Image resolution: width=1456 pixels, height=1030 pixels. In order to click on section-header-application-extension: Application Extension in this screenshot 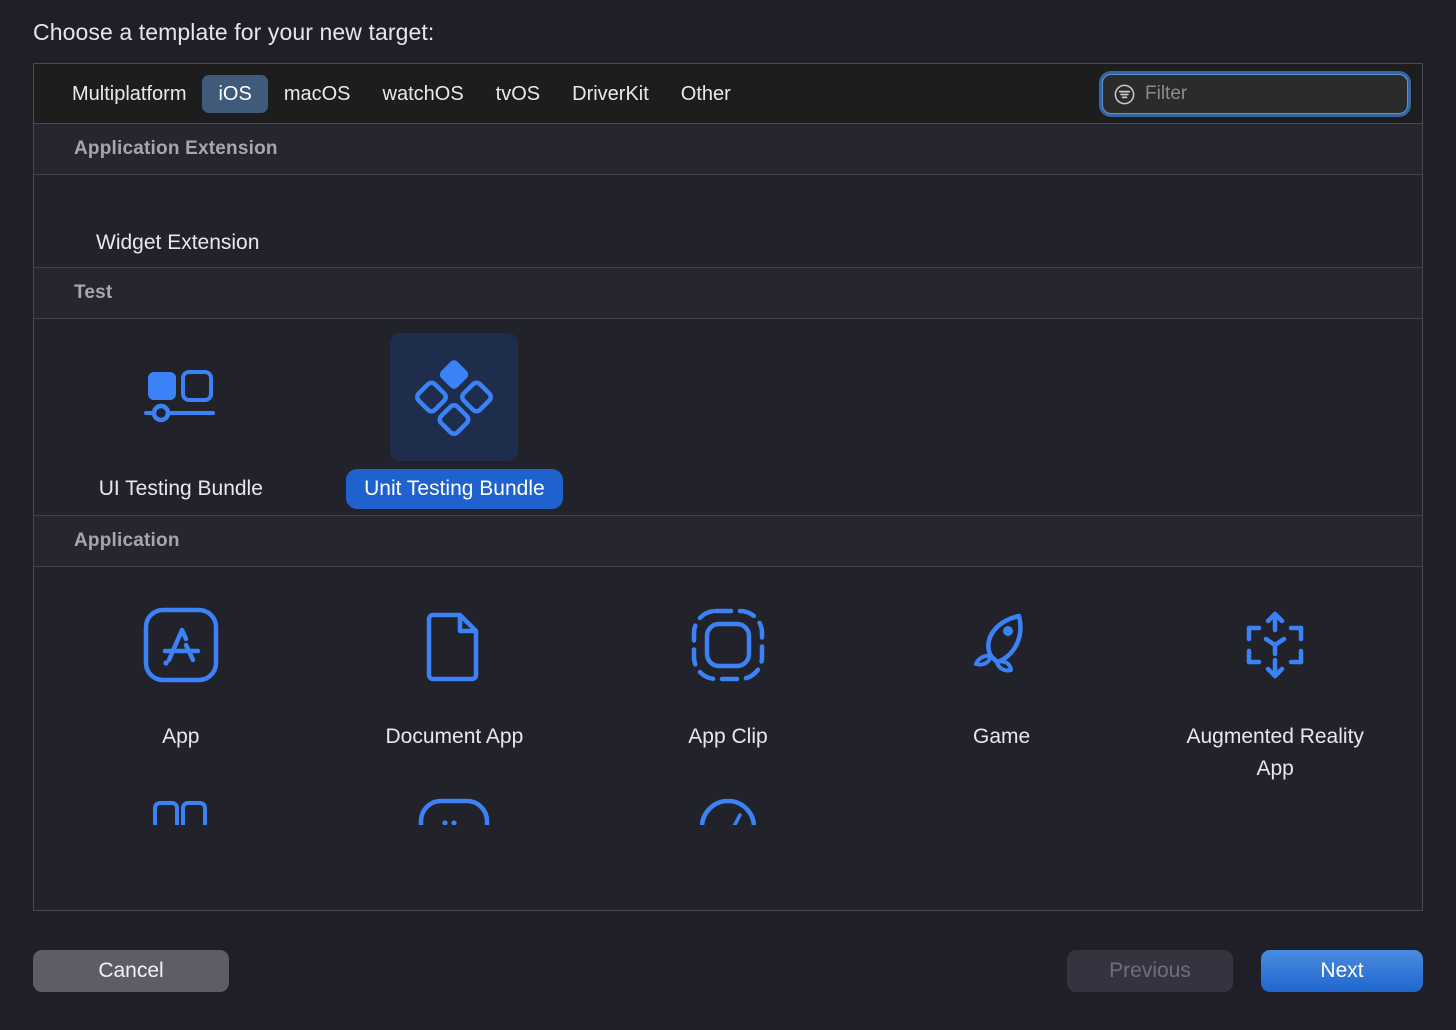, I will do `click(728, 149)`.